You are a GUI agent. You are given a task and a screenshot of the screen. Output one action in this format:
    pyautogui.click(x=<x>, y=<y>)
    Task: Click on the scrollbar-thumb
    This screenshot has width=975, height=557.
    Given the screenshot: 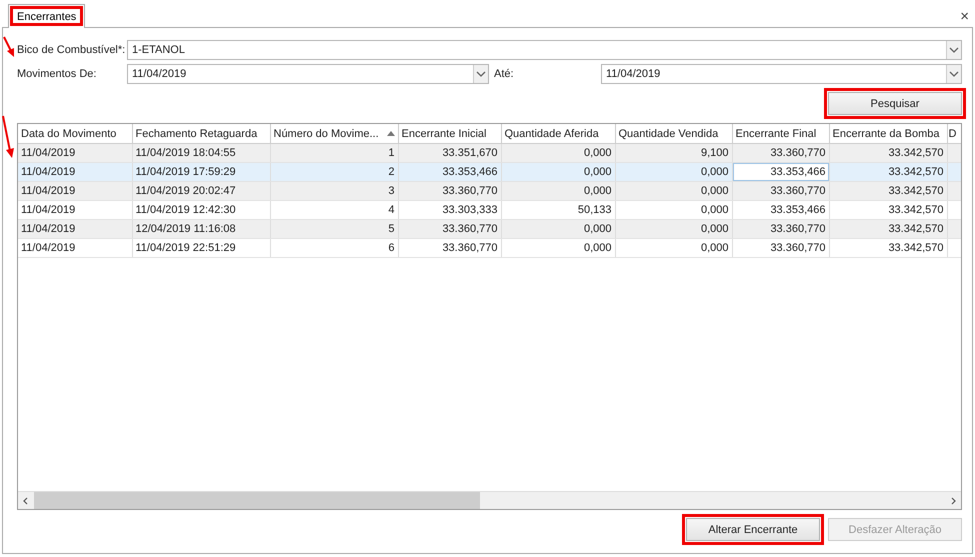 What is the action you would take?
    pyautogui.click(x=257, y=500)
    